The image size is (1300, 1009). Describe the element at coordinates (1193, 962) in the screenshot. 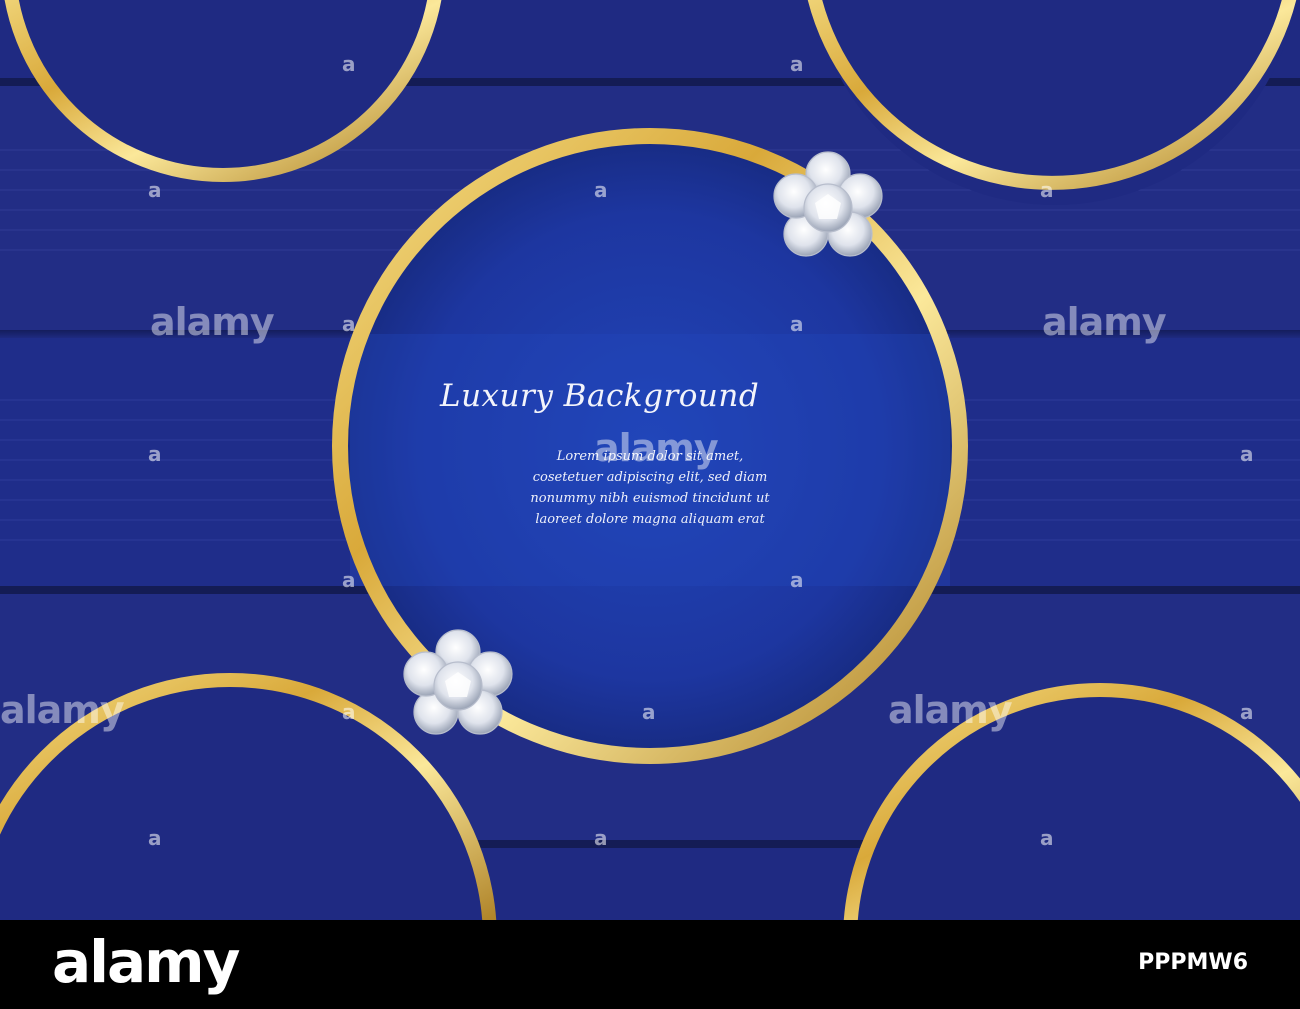

I see `image-id: PPPMW6` at that location.